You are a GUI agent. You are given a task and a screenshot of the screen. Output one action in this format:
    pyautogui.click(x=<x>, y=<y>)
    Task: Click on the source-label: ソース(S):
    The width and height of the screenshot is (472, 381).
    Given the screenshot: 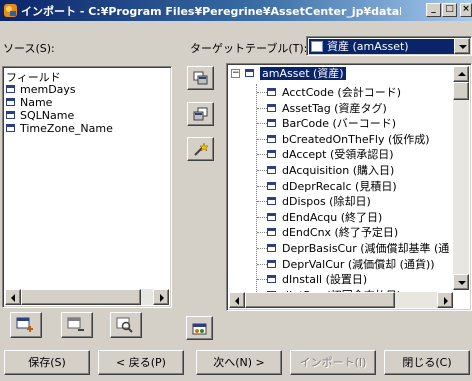 What is the action you would take?
    pyautogui.click(x=29, y=48)
    